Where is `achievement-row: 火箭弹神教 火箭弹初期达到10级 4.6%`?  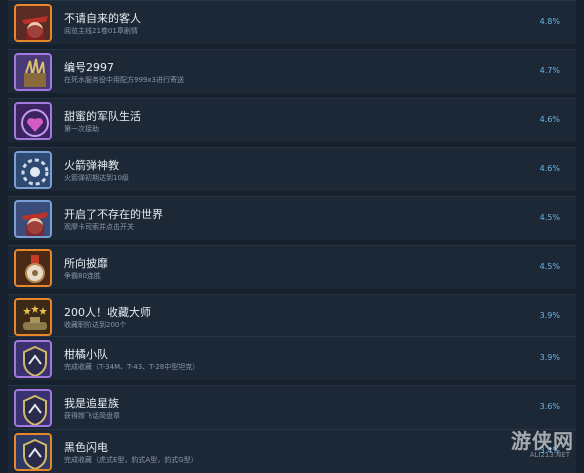
achievement-row: 火箭弹神教 火箭弹初期达到10级 4.6% is located at coordinates (292, 169).